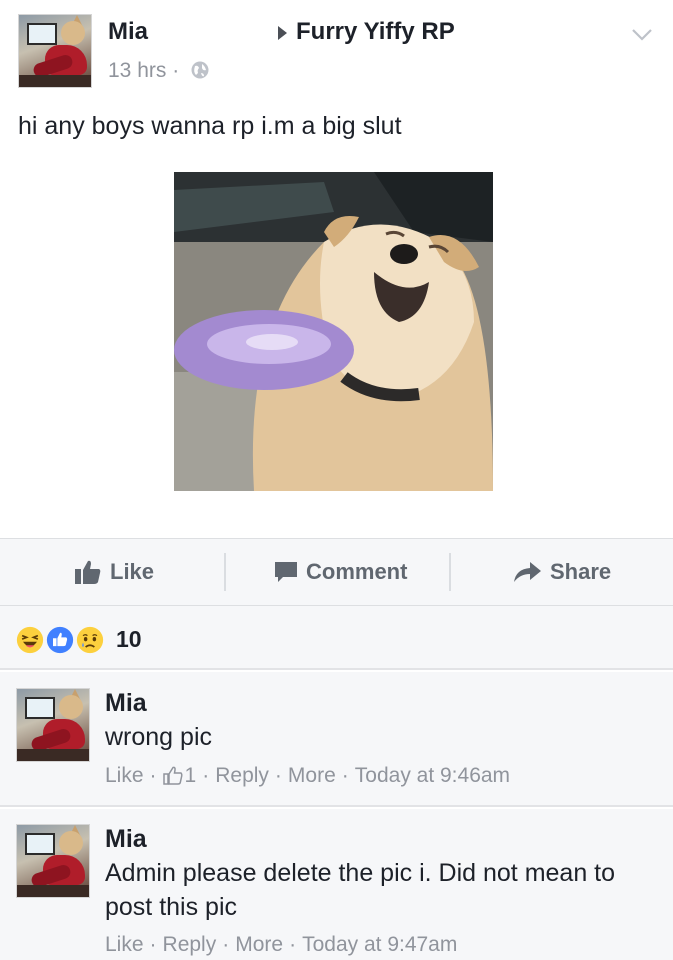  I want to click on thumbs-up-icon, so click(88, 572).